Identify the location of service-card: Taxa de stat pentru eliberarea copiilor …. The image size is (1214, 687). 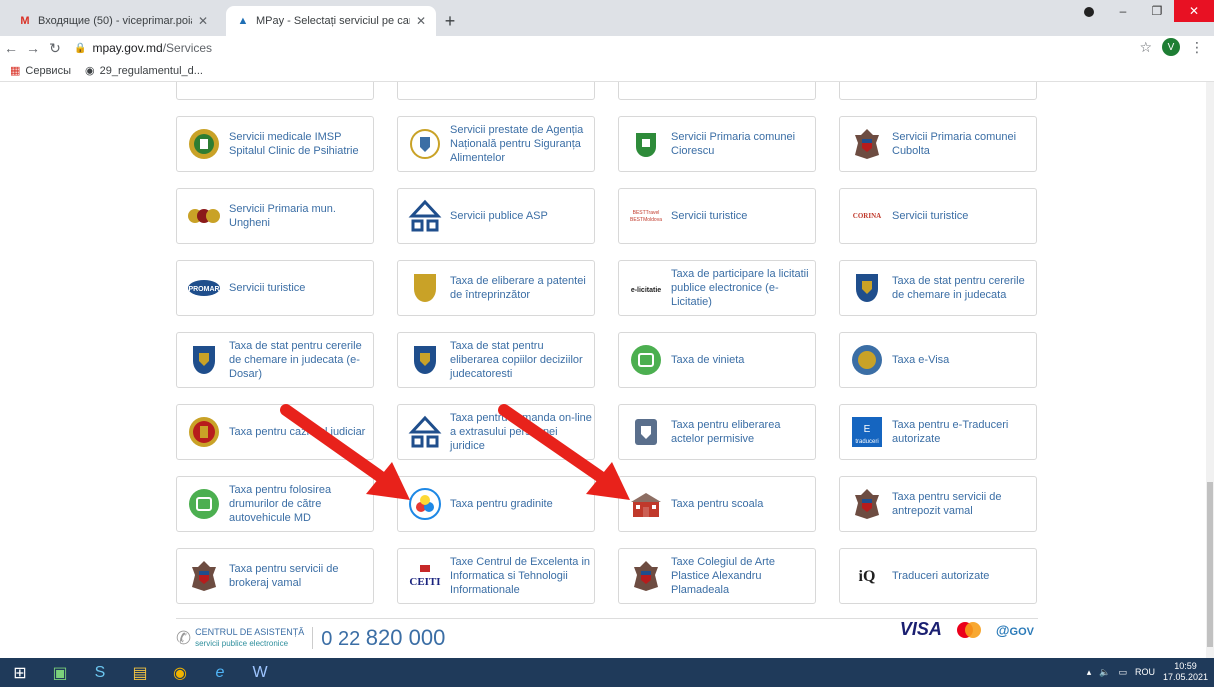
(496, 360).